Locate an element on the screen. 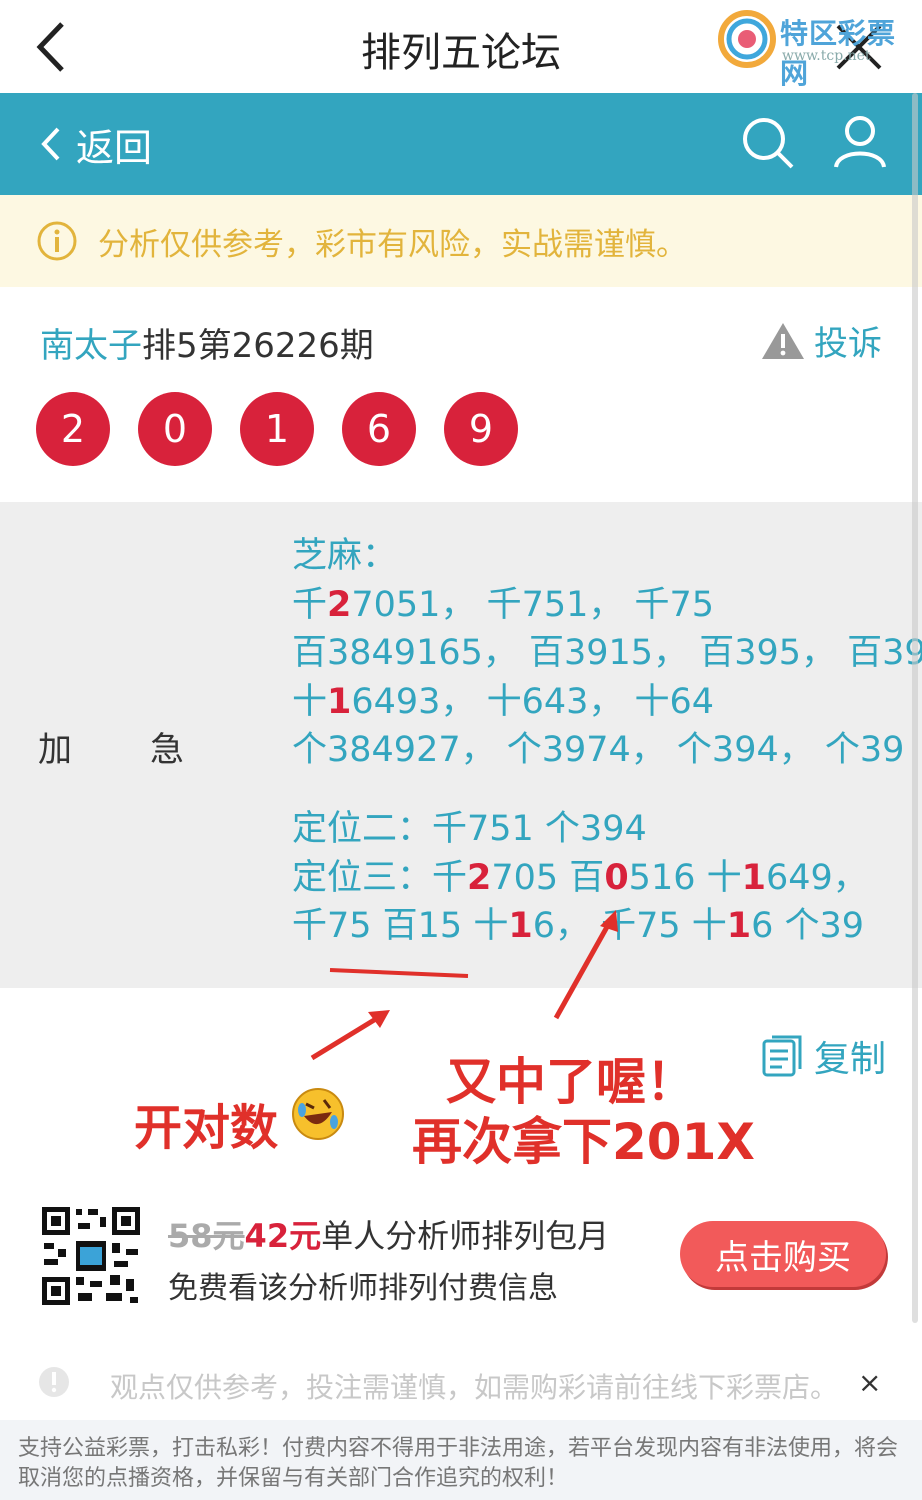 Image resolution: width=922 pixels, height=1500 pixels. copy-button: 复制 is located at coordinates (823, 1056).